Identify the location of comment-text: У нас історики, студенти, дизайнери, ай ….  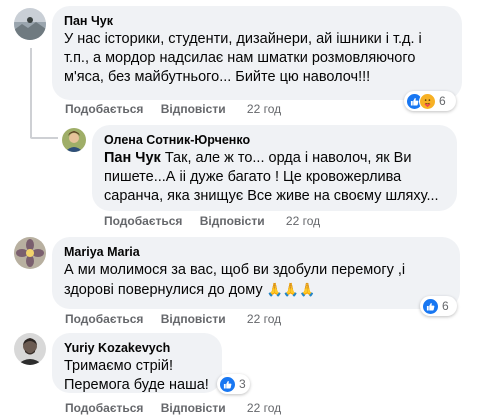
(257, 58).